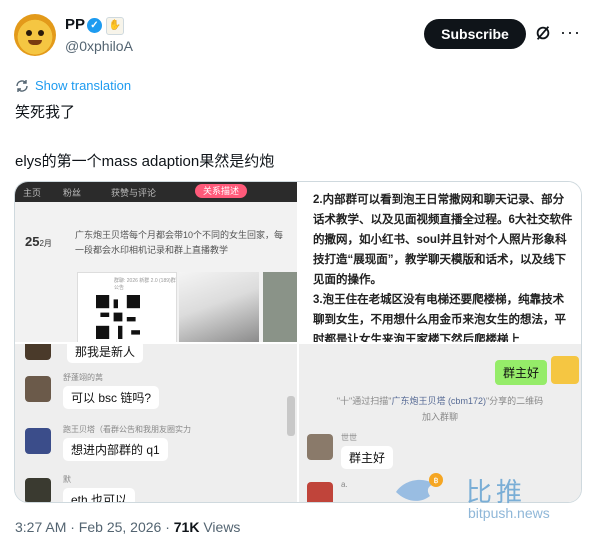 The image size is (593, 542). I want to click on views-count: 71K, so click(186, 527).